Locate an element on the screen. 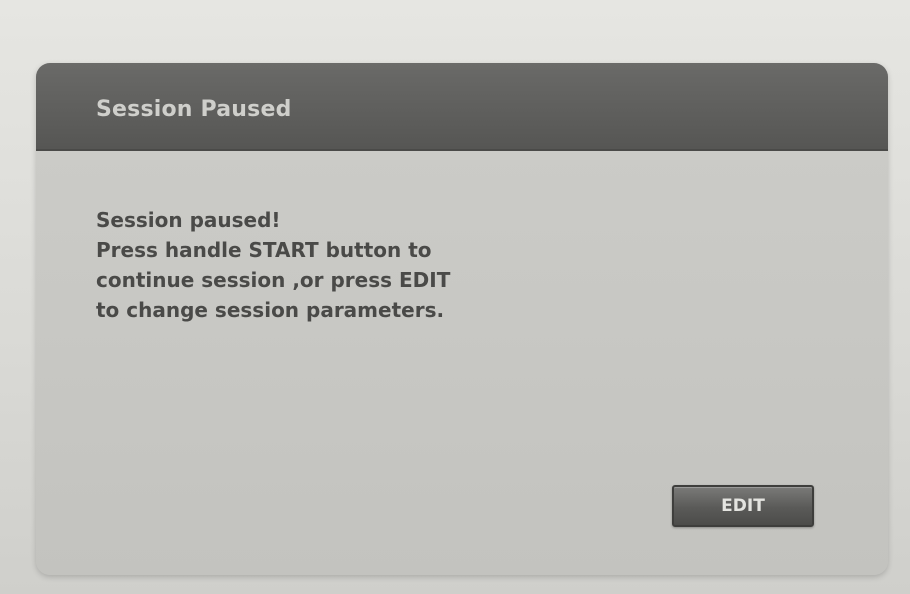 This screenshot has width=910, height=594. message-line: to change session parameters. is located at coordinates (270, 310).